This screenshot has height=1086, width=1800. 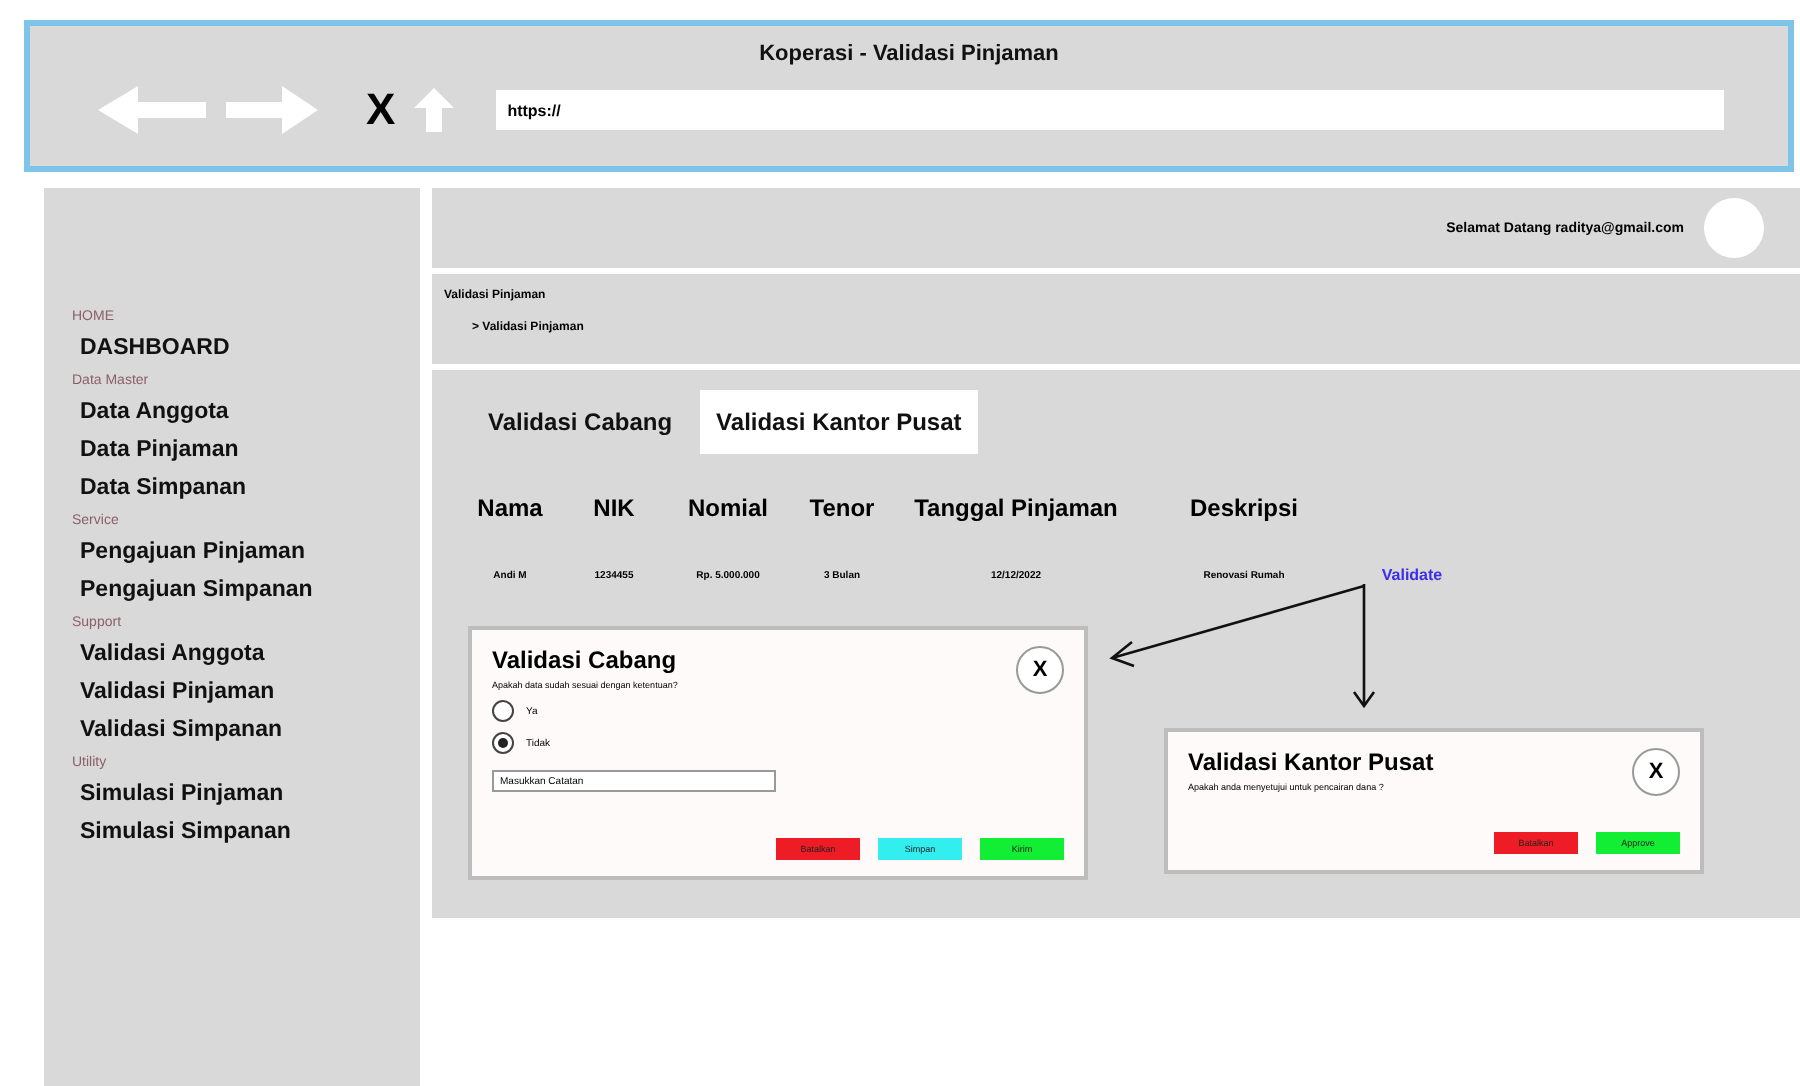 What do you see at coordinates (1734, 228) in the screenshot?
I see `avatar` at bounding box center [1734, 228].